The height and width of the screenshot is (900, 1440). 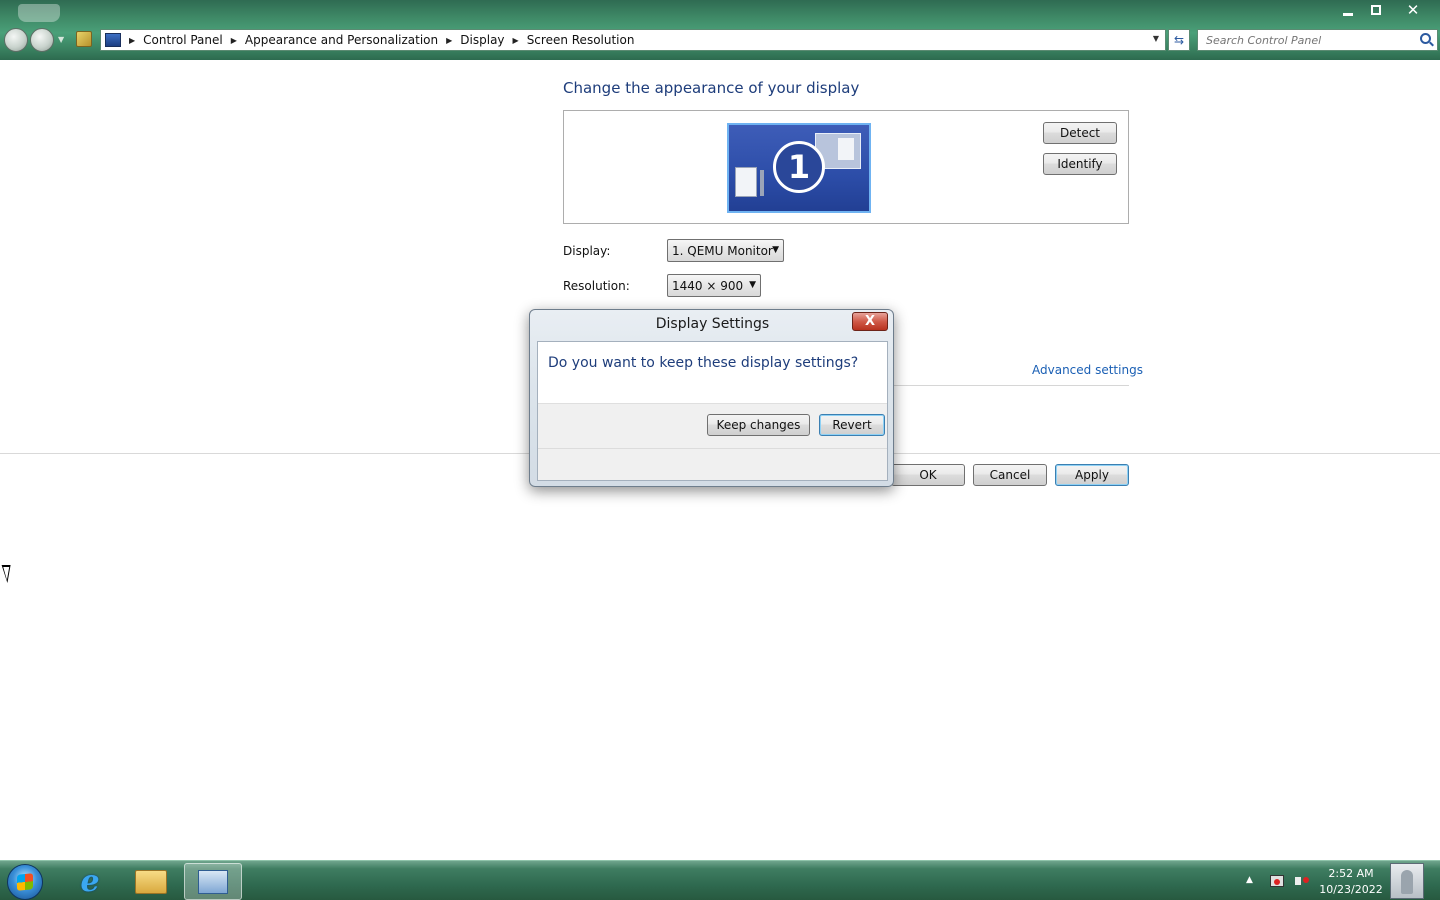 I want to click on dialog-close-button: X, so click(x=870, y=321).